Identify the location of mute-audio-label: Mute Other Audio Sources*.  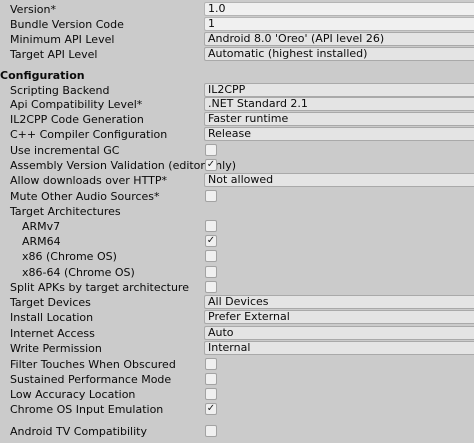
(85, 196).